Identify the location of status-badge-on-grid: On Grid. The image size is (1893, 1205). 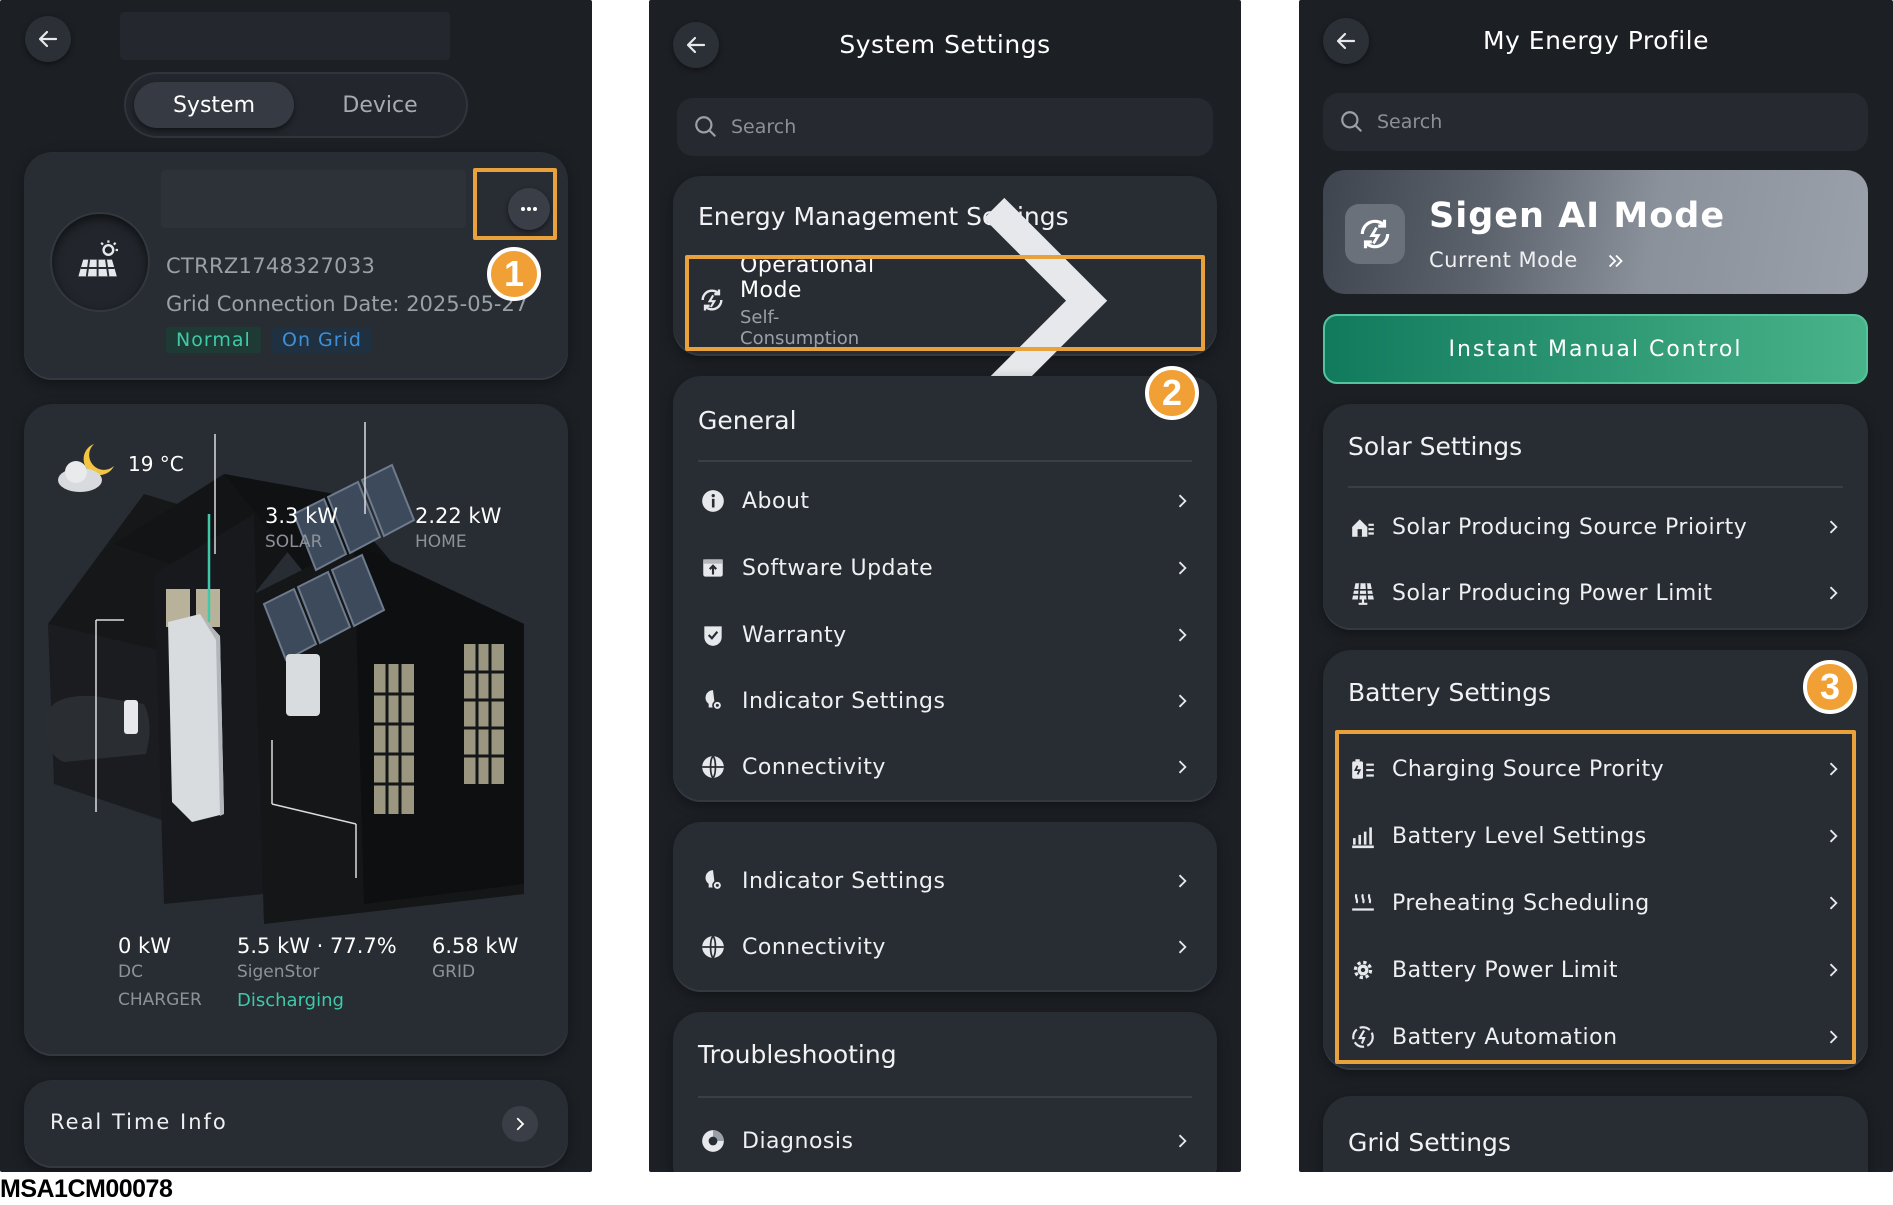
(322, 340).